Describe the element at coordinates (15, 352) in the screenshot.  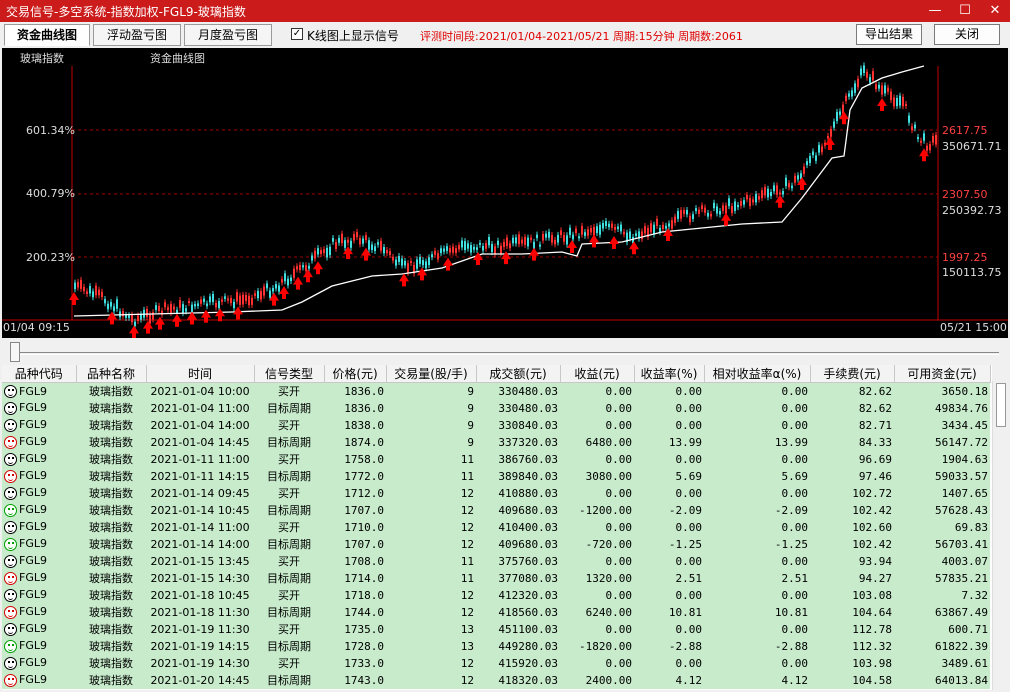
I see `slider-thumb` at that location.